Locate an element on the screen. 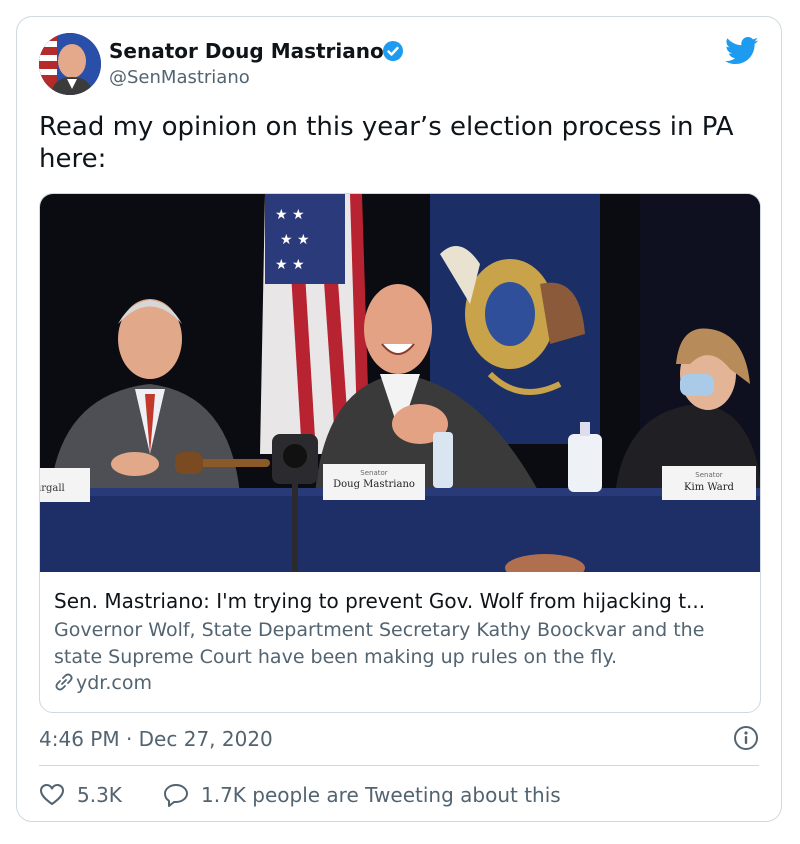 This screenshot has width=800, height=844. twitter-bird-icon is located at coordinates (742, 51).